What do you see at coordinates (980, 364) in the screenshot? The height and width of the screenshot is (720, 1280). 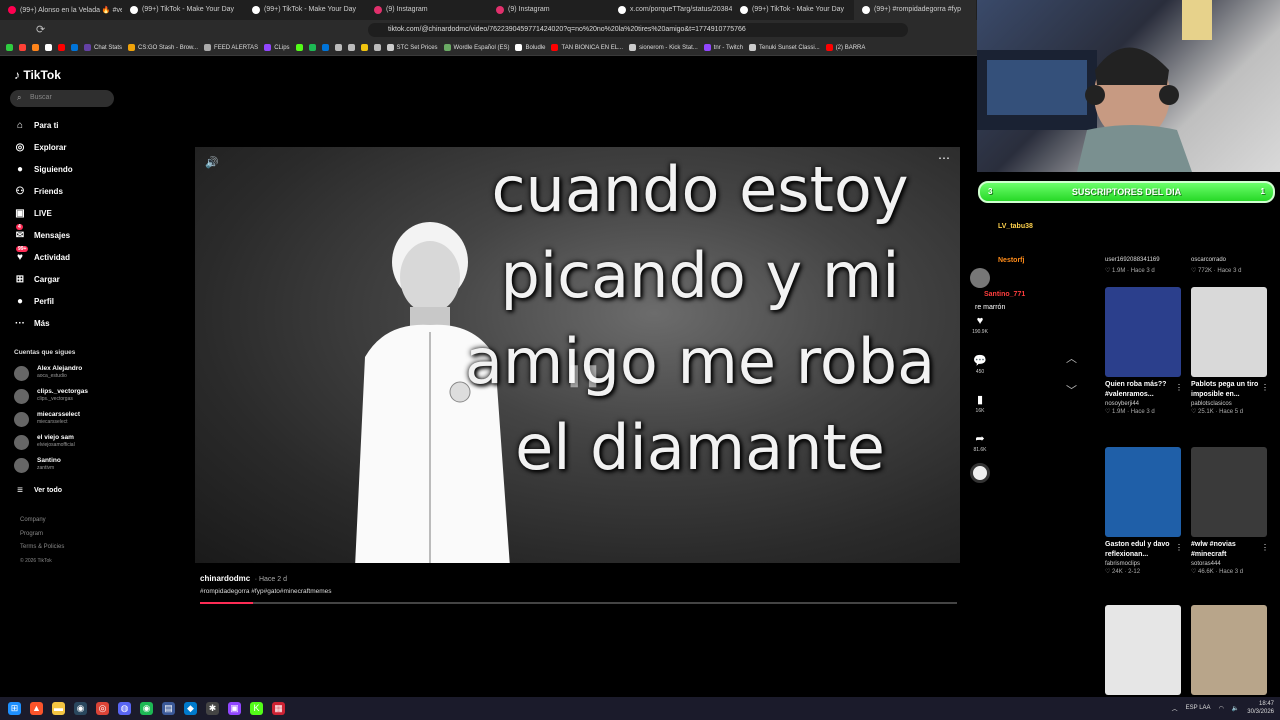 I see `comment-button: 💬 450` at bounding box center [980, 364].